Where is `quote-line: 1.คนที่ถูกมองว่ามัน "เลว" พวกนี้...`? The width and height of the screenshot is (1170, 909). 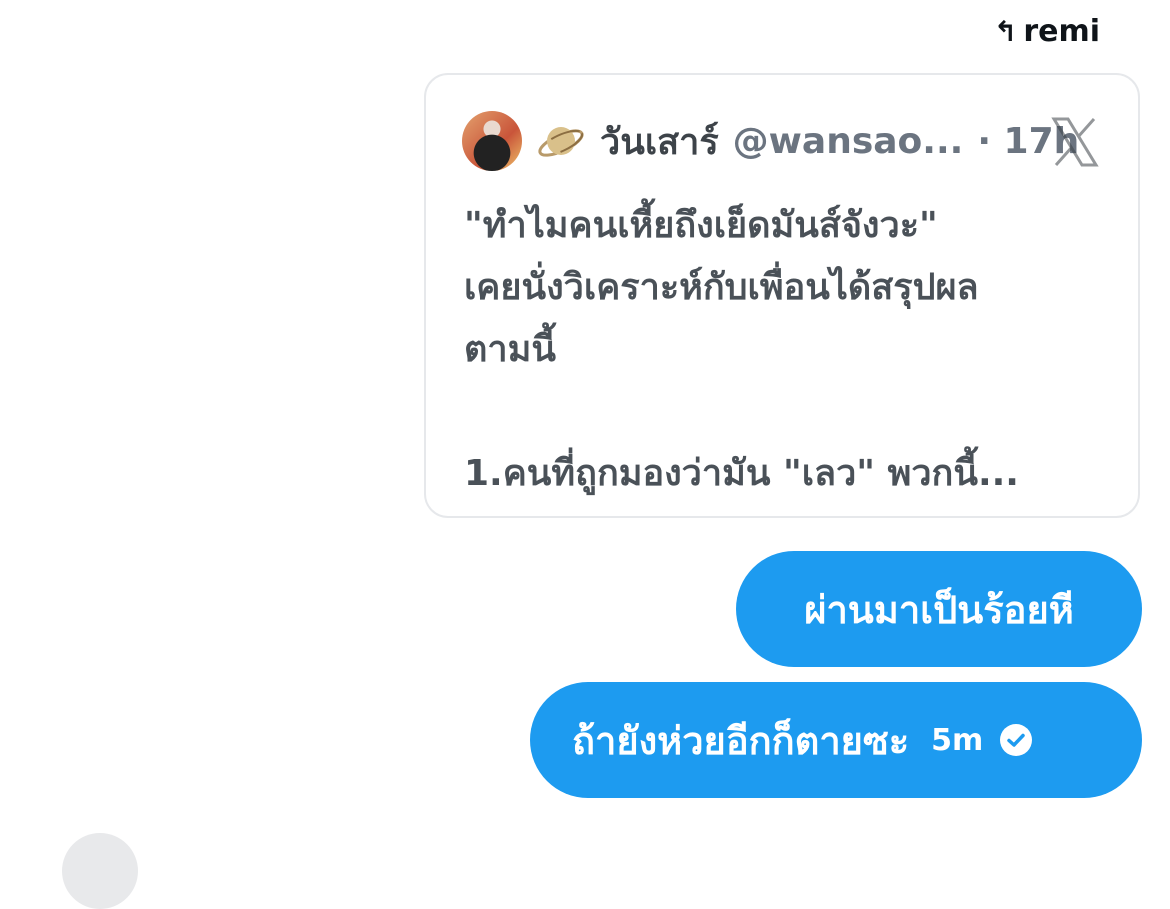
quote-line: 1.คนที่ถูกมองว่ามัน "เลว" พวกนี้... is located at coordinates (741, 473).